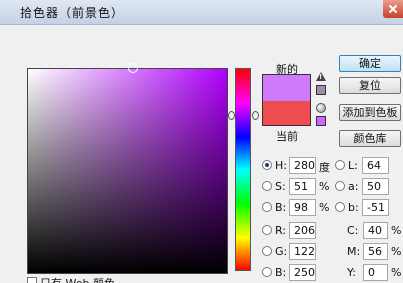 The image size is (403, 283). I want to click on brightness-row: B: 98 %, so click(297, 208).